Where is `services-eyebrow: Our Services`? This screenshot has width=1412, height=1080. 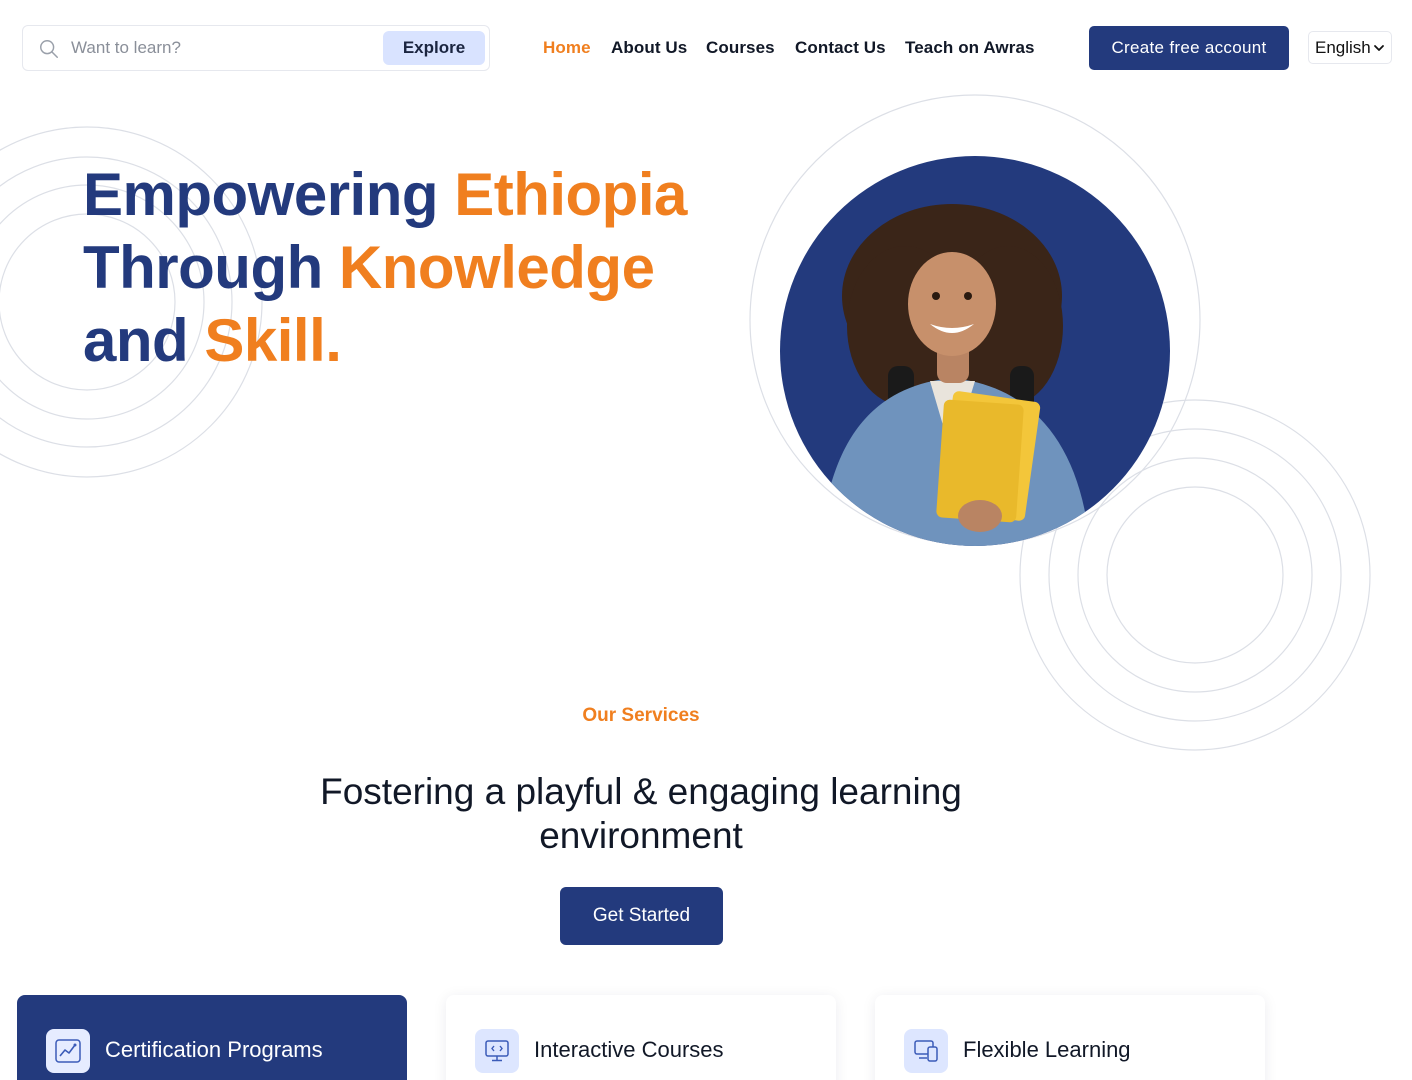
services-eyebrow: Our Services is located at coordinates (641, 715).